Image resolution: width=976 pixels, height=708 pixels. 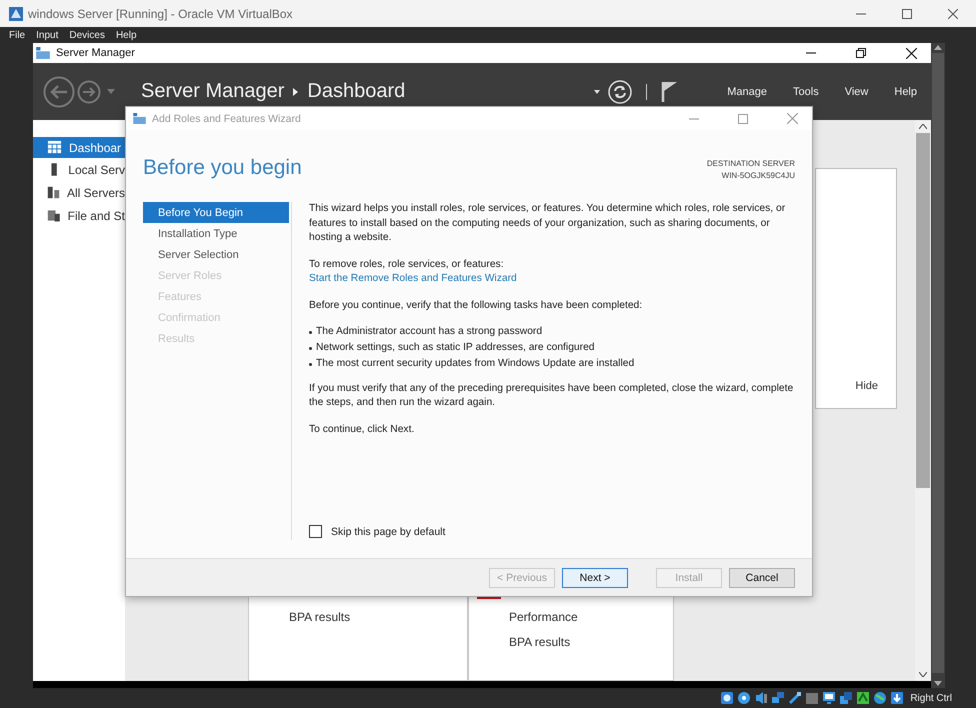 What do you see at coordinates (866, 386) in the screenshot?
I see `hide-link: Hide` at bounding box center [866, 386].